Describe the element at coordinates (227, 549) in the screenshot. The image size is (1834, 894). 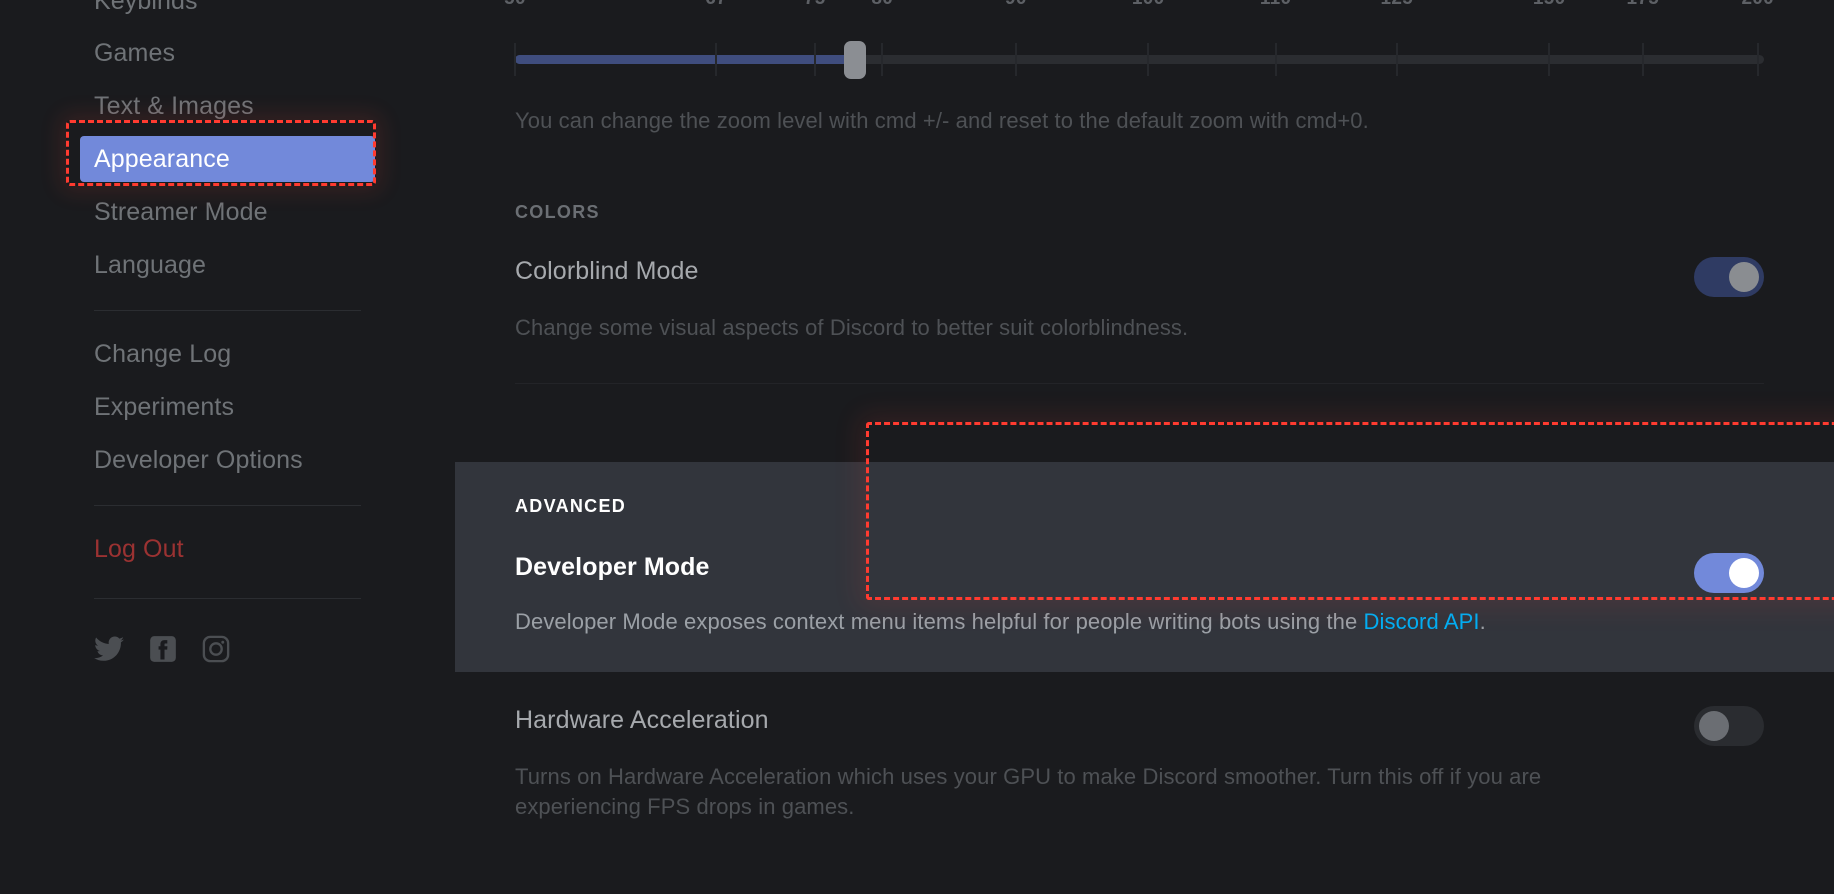
I see `sidebar-item-log-out: Log Out` at that location.